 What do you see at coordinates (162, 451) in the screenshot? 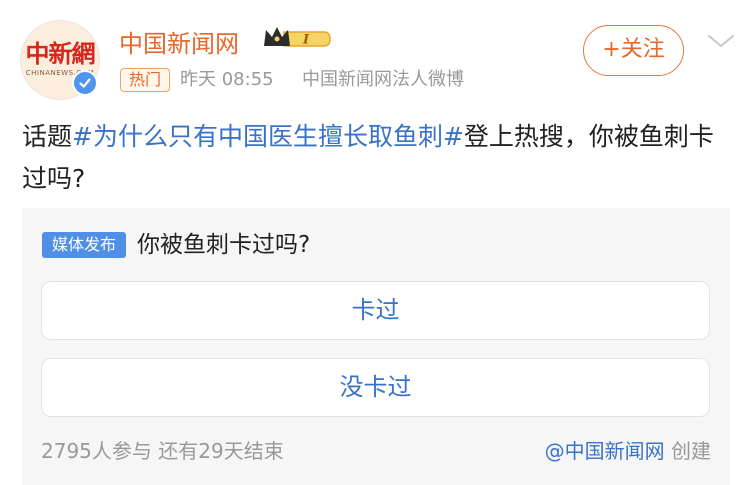
I see `poll-stats: 2795人参与 还有29天结束` at bounding box center [162, 451].